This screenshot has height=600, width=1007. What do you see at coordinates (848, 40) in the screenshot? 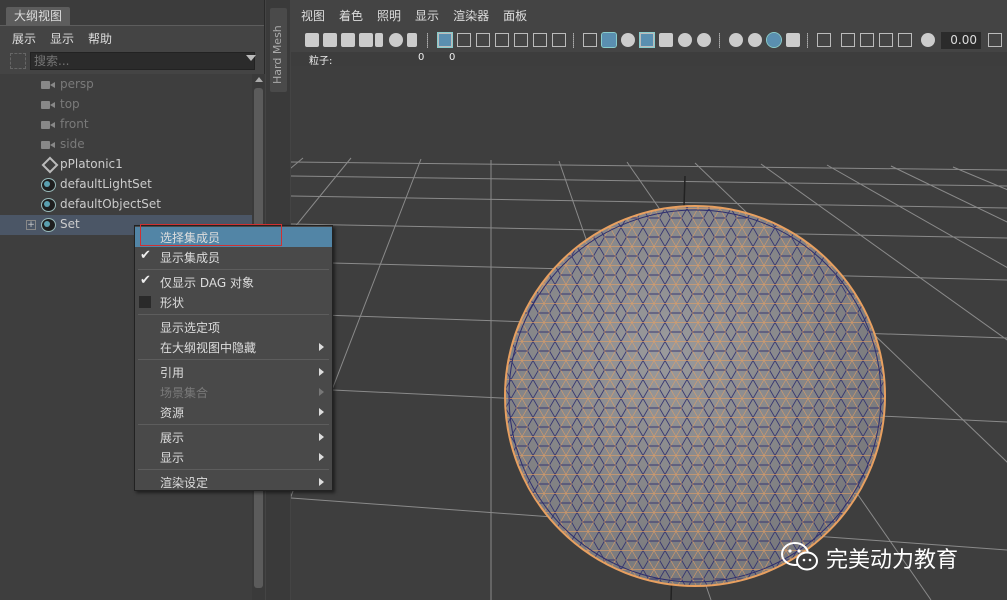
I see `xray-icon` at bounding box center [848, 40].